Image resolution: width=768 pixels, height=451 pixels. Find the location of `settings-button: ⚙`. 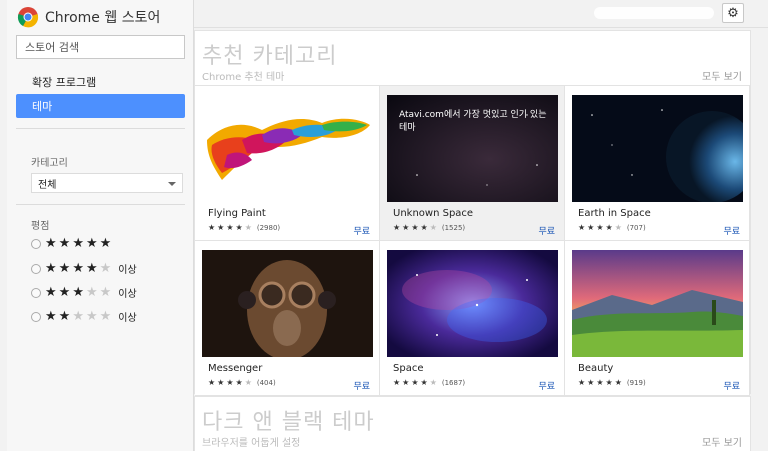

settings-button: ⚙ is located at coordinates (733, 13).